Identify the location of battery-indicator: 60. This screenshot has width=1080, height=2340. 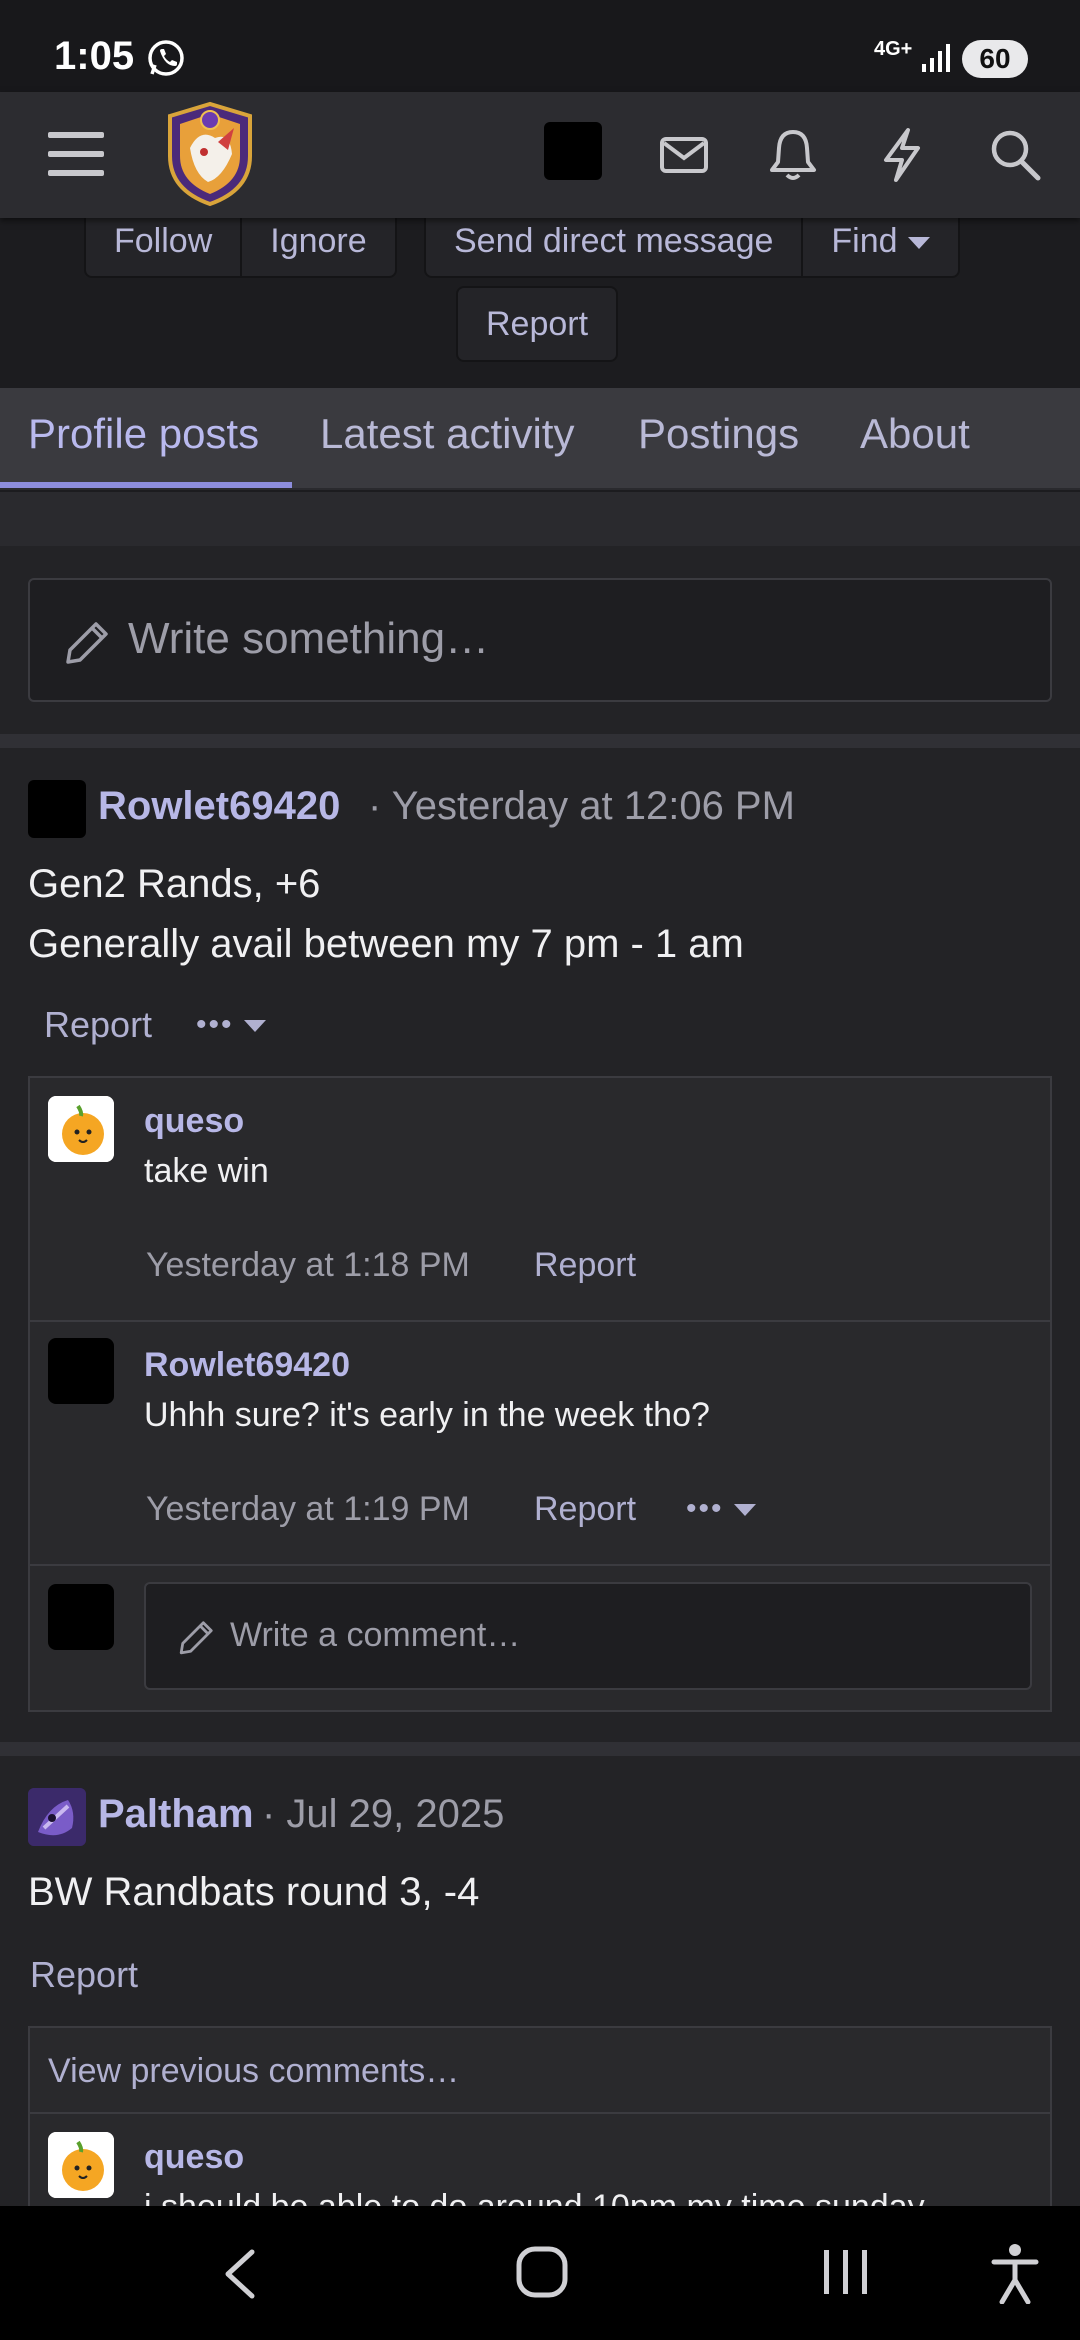
(995, 59).